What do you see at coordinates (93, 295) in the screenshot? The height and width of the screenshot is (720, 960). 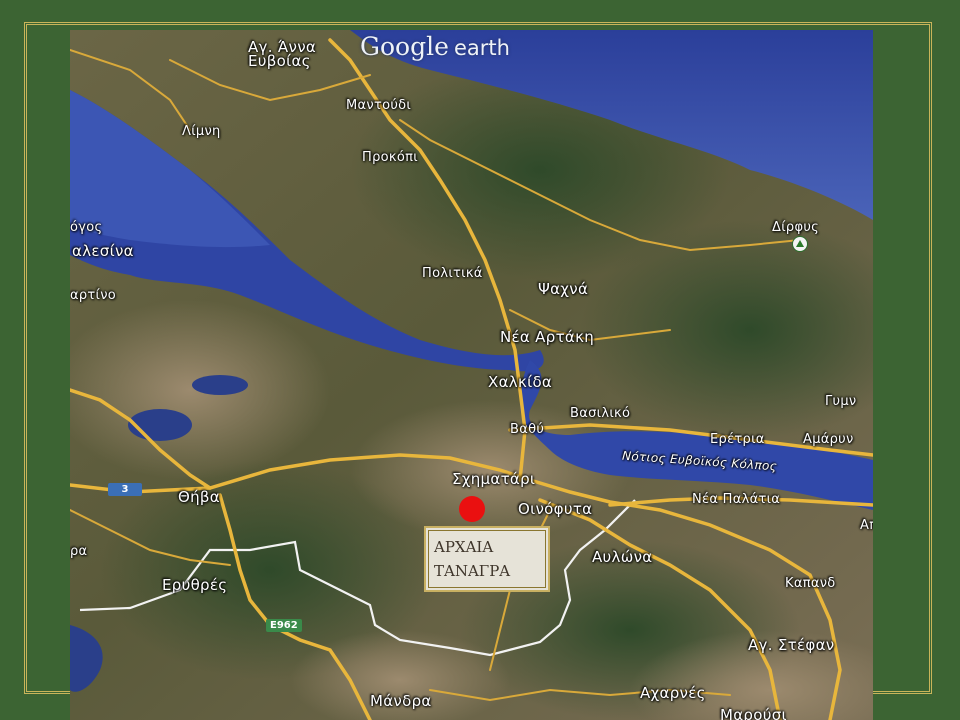 I see `place-artino: αρτίνο` at bounding box center [93, 295].